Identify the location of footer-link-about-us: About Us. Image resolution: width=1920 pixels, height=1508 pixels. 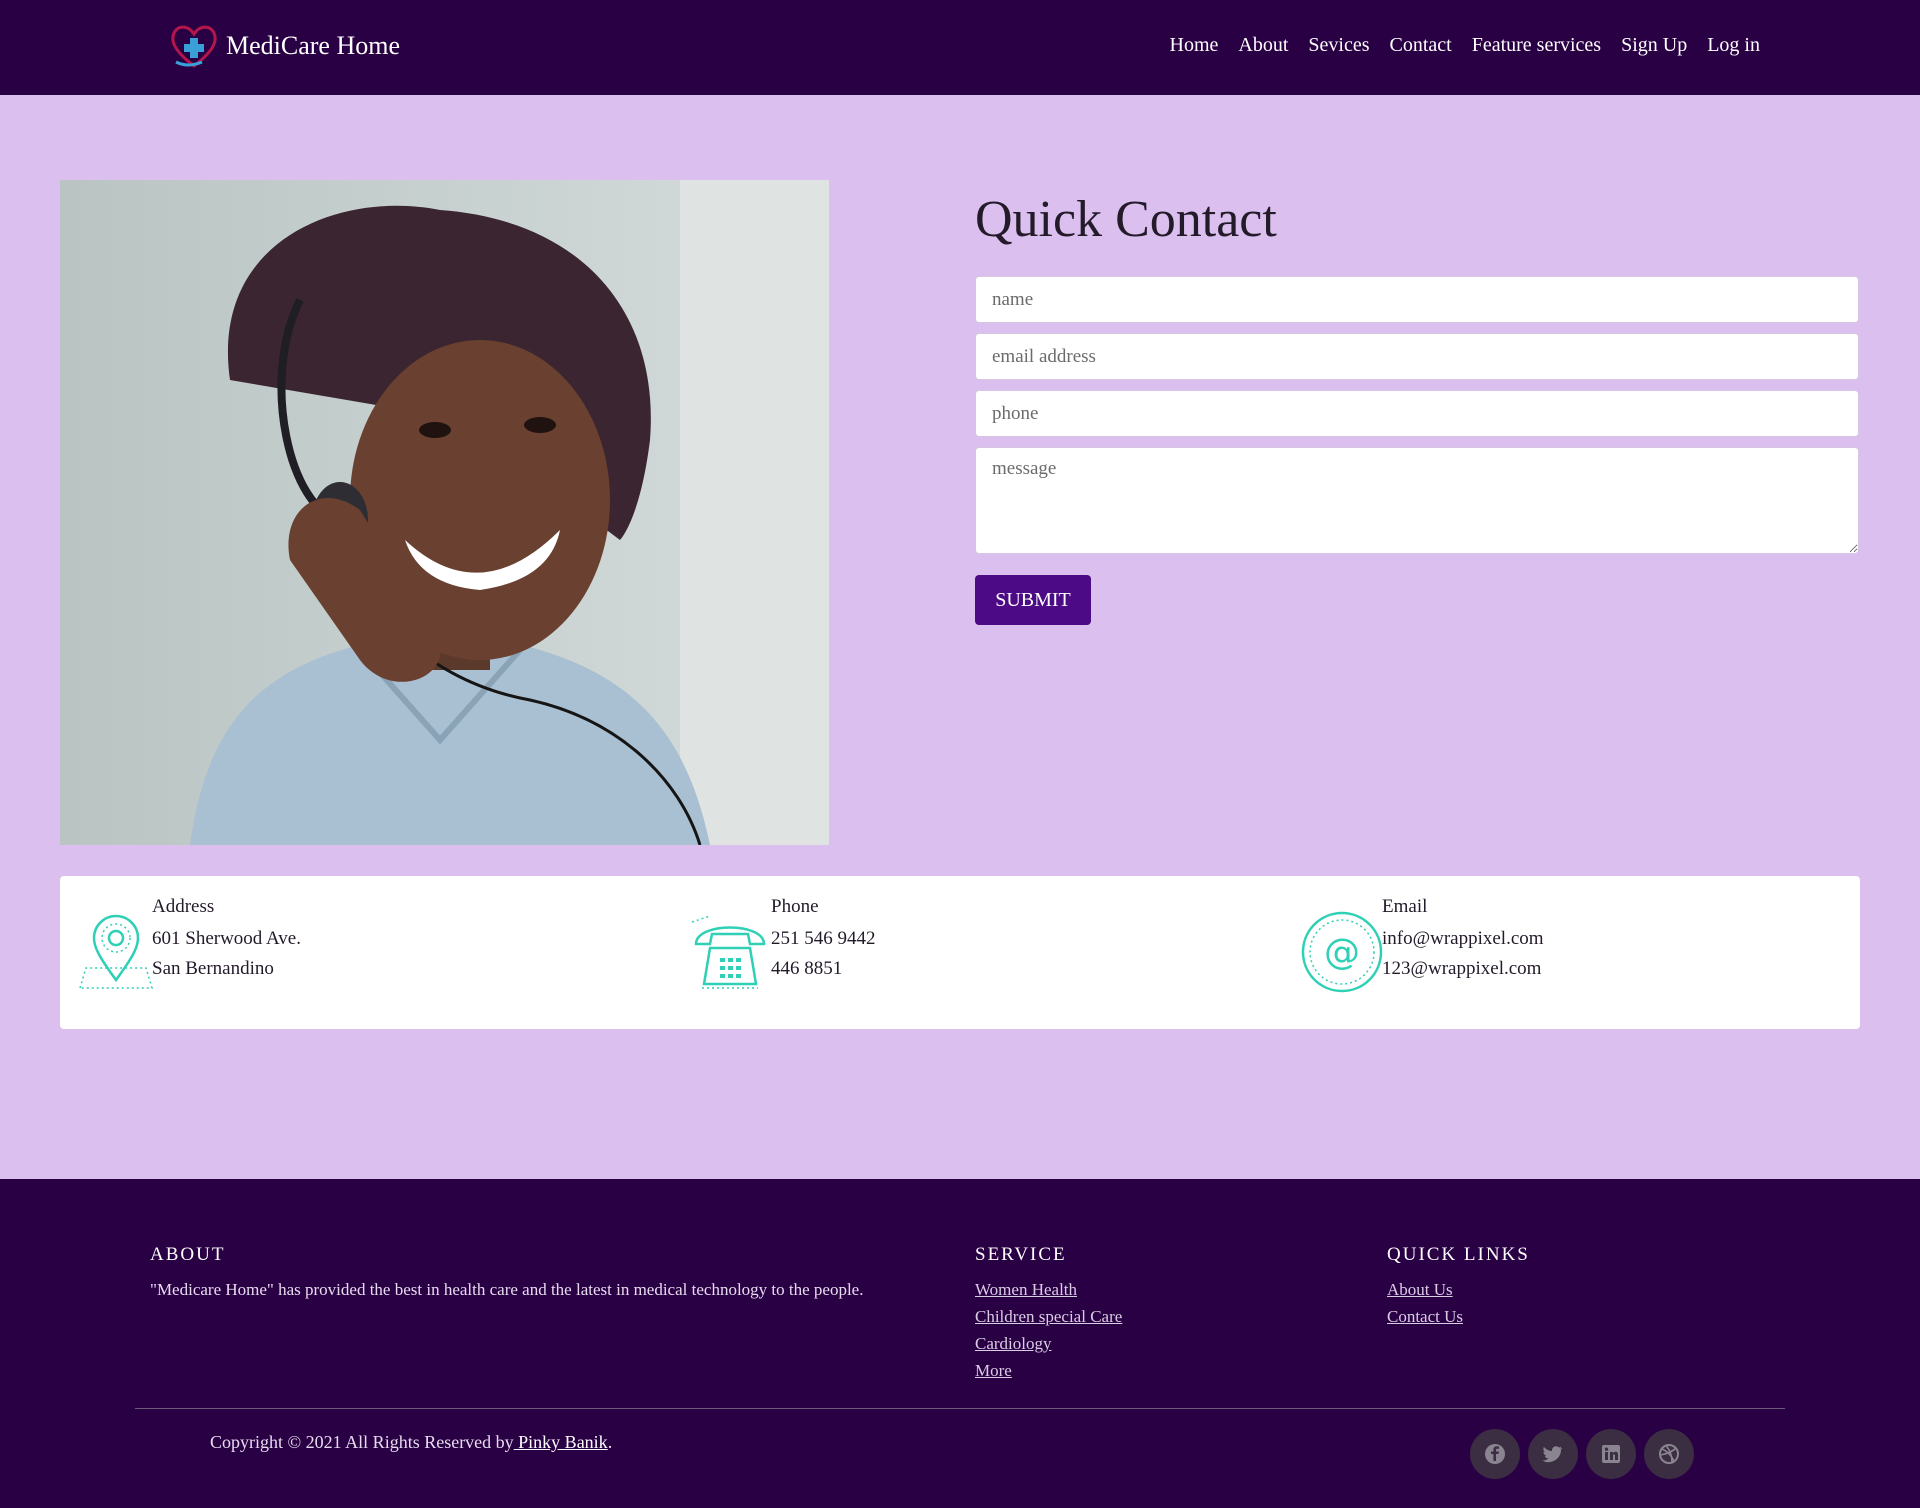
(1458, 1290).